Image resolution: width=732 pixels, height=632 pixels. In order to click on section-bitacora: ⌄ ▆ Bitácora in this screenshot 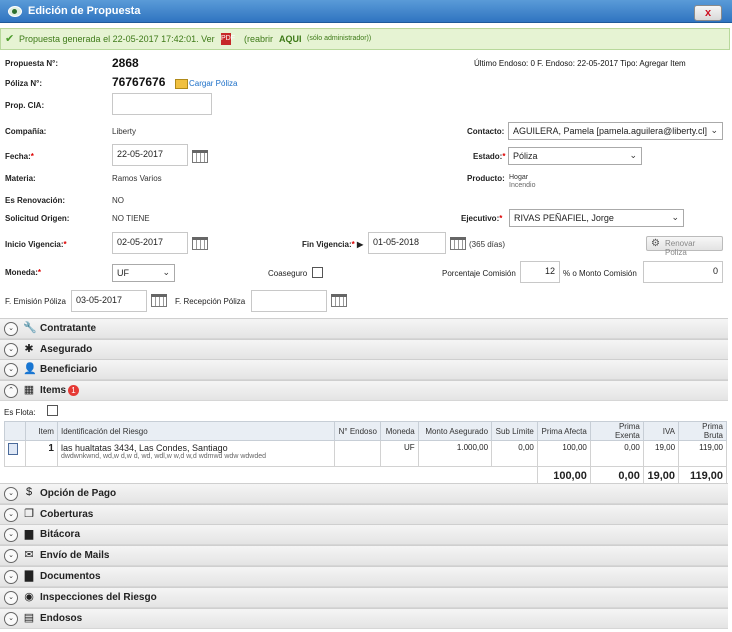, I will do `click(364, 534)`.